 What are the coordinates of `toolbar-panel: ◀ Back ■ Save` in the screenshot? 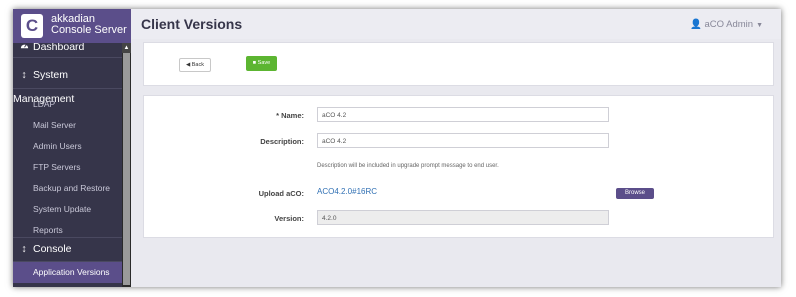 It's located at (458, 64).